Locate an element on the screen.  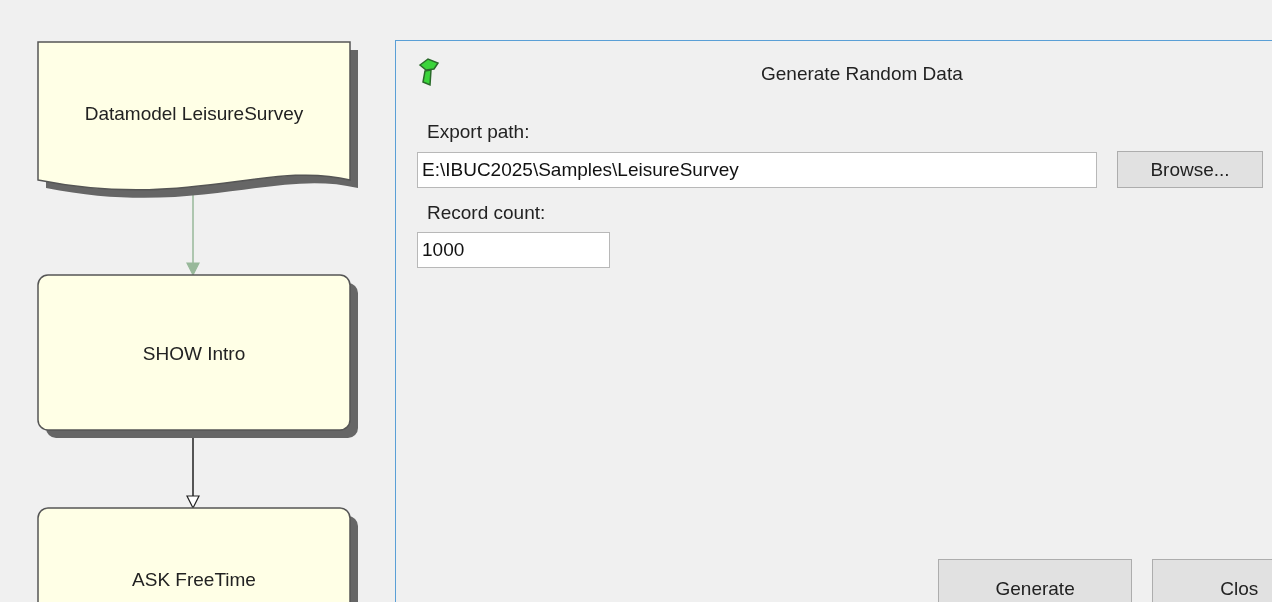
node-label: ASK FreeTime is located at coordinates (194, 579).